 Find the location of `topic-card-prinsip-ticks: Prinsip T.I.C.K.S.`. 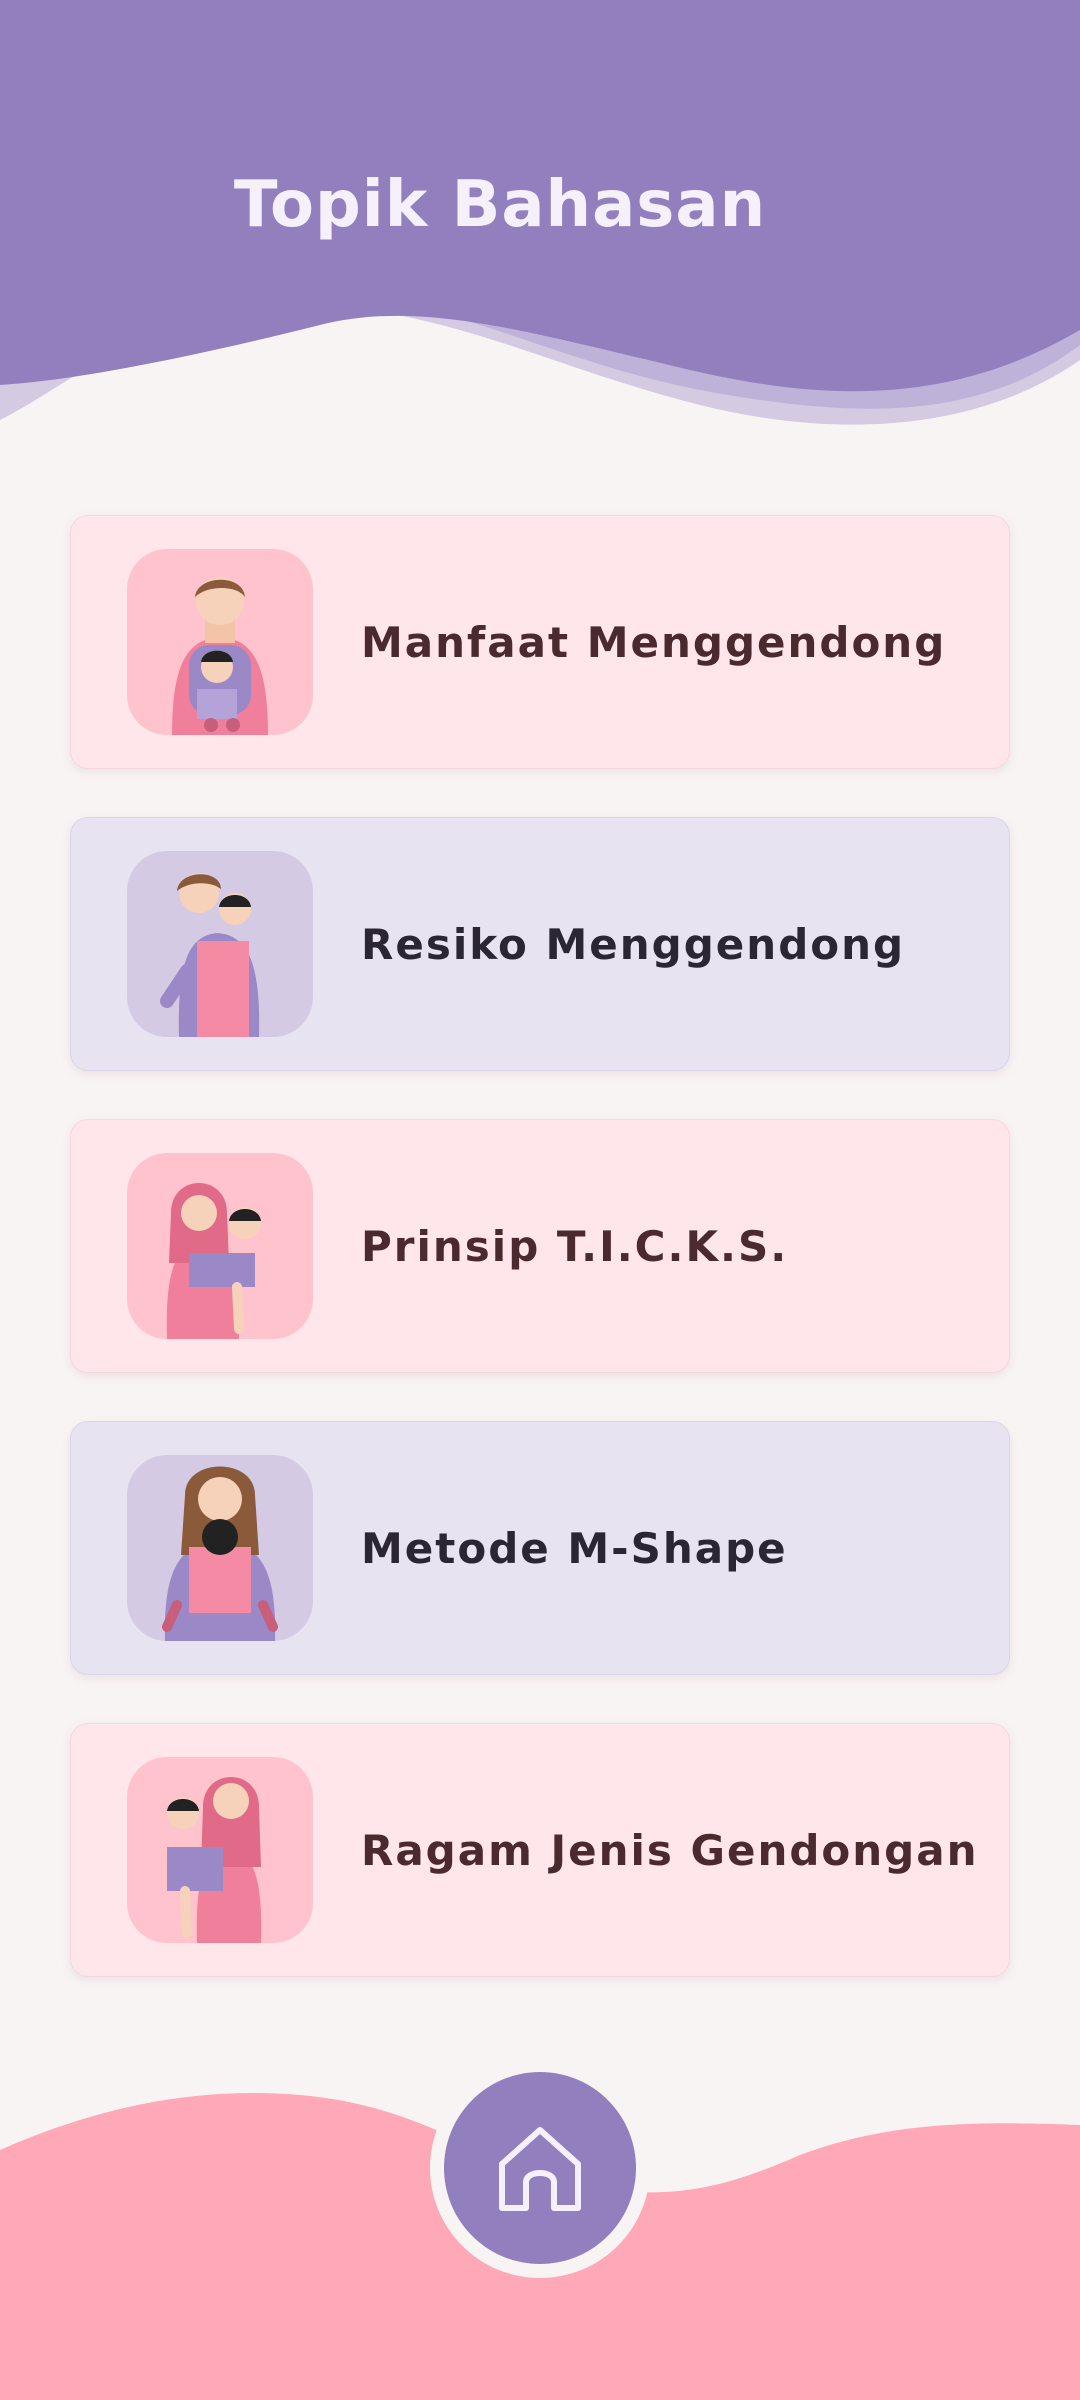

topic-card-prinsip-ticks: Prinsip T.I.C.K.S. is located at coordinates (540, 1246).